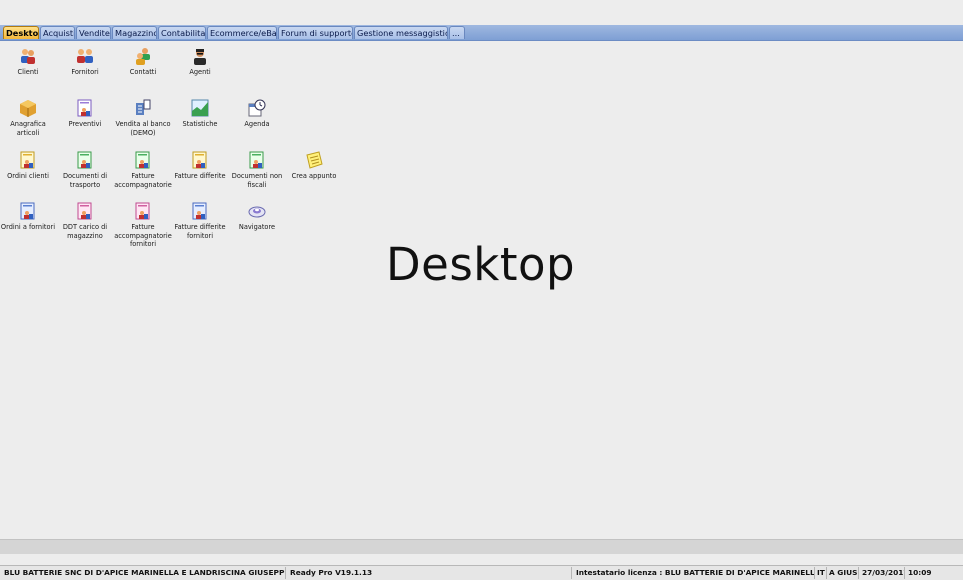 The image size is (963, 580). What do you see at coordinates (242, 32) in the screenshot?
I see `tab-ecommerce-ebay: Ecommerce/eBay` at bounding box center [242, 32].